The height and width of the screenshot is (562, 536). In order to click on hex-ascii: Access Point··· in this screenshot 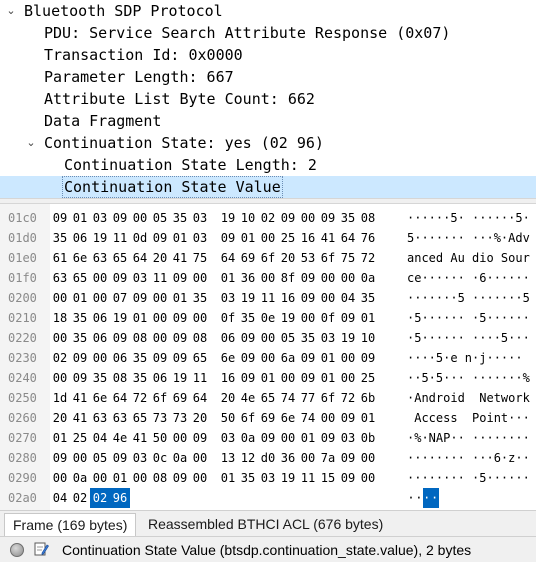, I will do `click(468, 418)`.